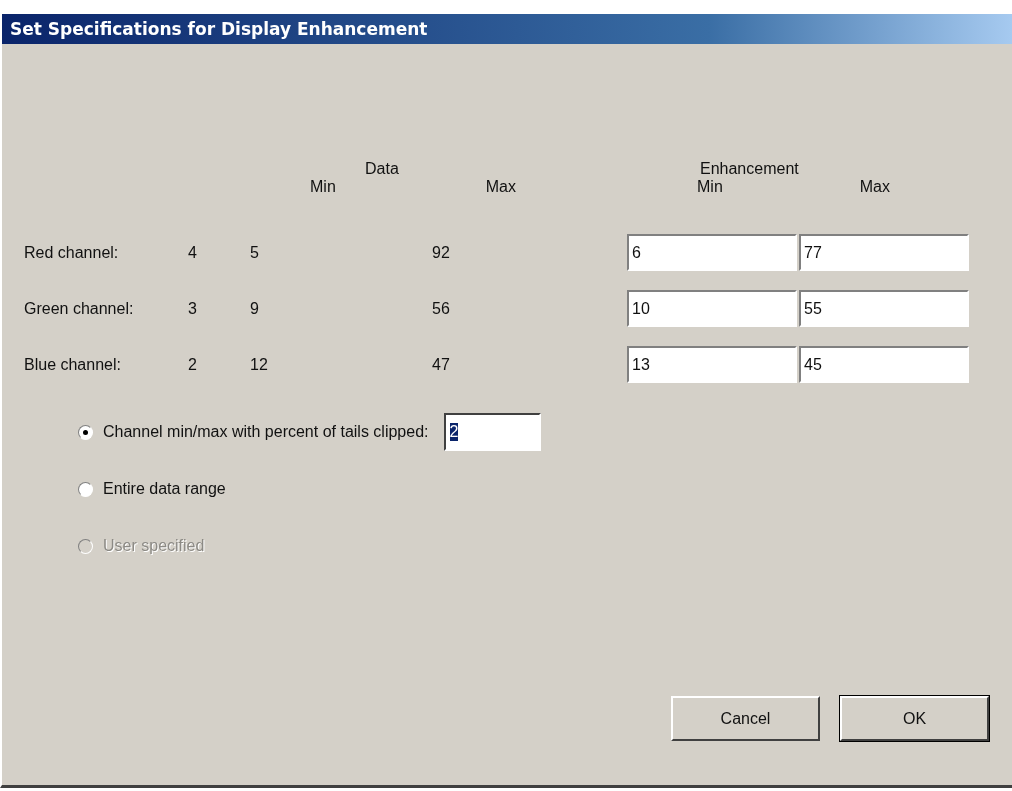 Image resolution: width=1012 pixels, height=791 pixels. What do you see at coordinates (259, 364) in the screenshot?
I see `value-text: 12` at bounding box center [259, 364].